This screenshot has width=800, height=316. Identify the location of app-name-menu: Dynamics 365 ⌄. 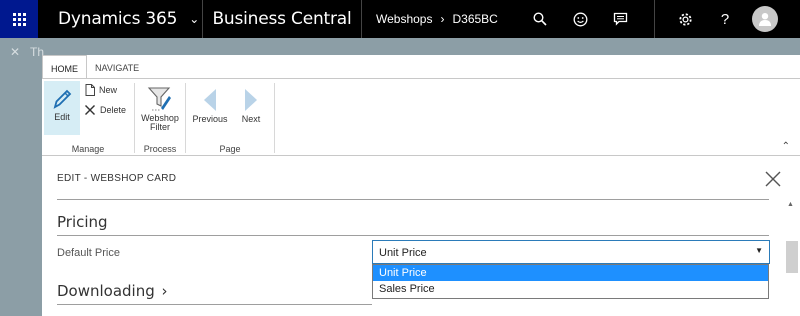
(120, 19).